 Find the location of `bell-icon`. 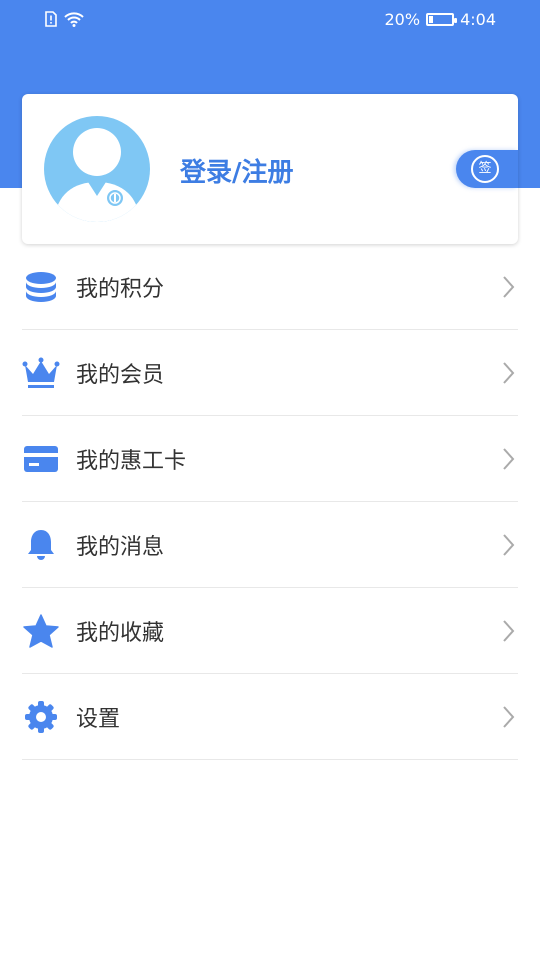

bell-icon is located at coordinates (41, 545).